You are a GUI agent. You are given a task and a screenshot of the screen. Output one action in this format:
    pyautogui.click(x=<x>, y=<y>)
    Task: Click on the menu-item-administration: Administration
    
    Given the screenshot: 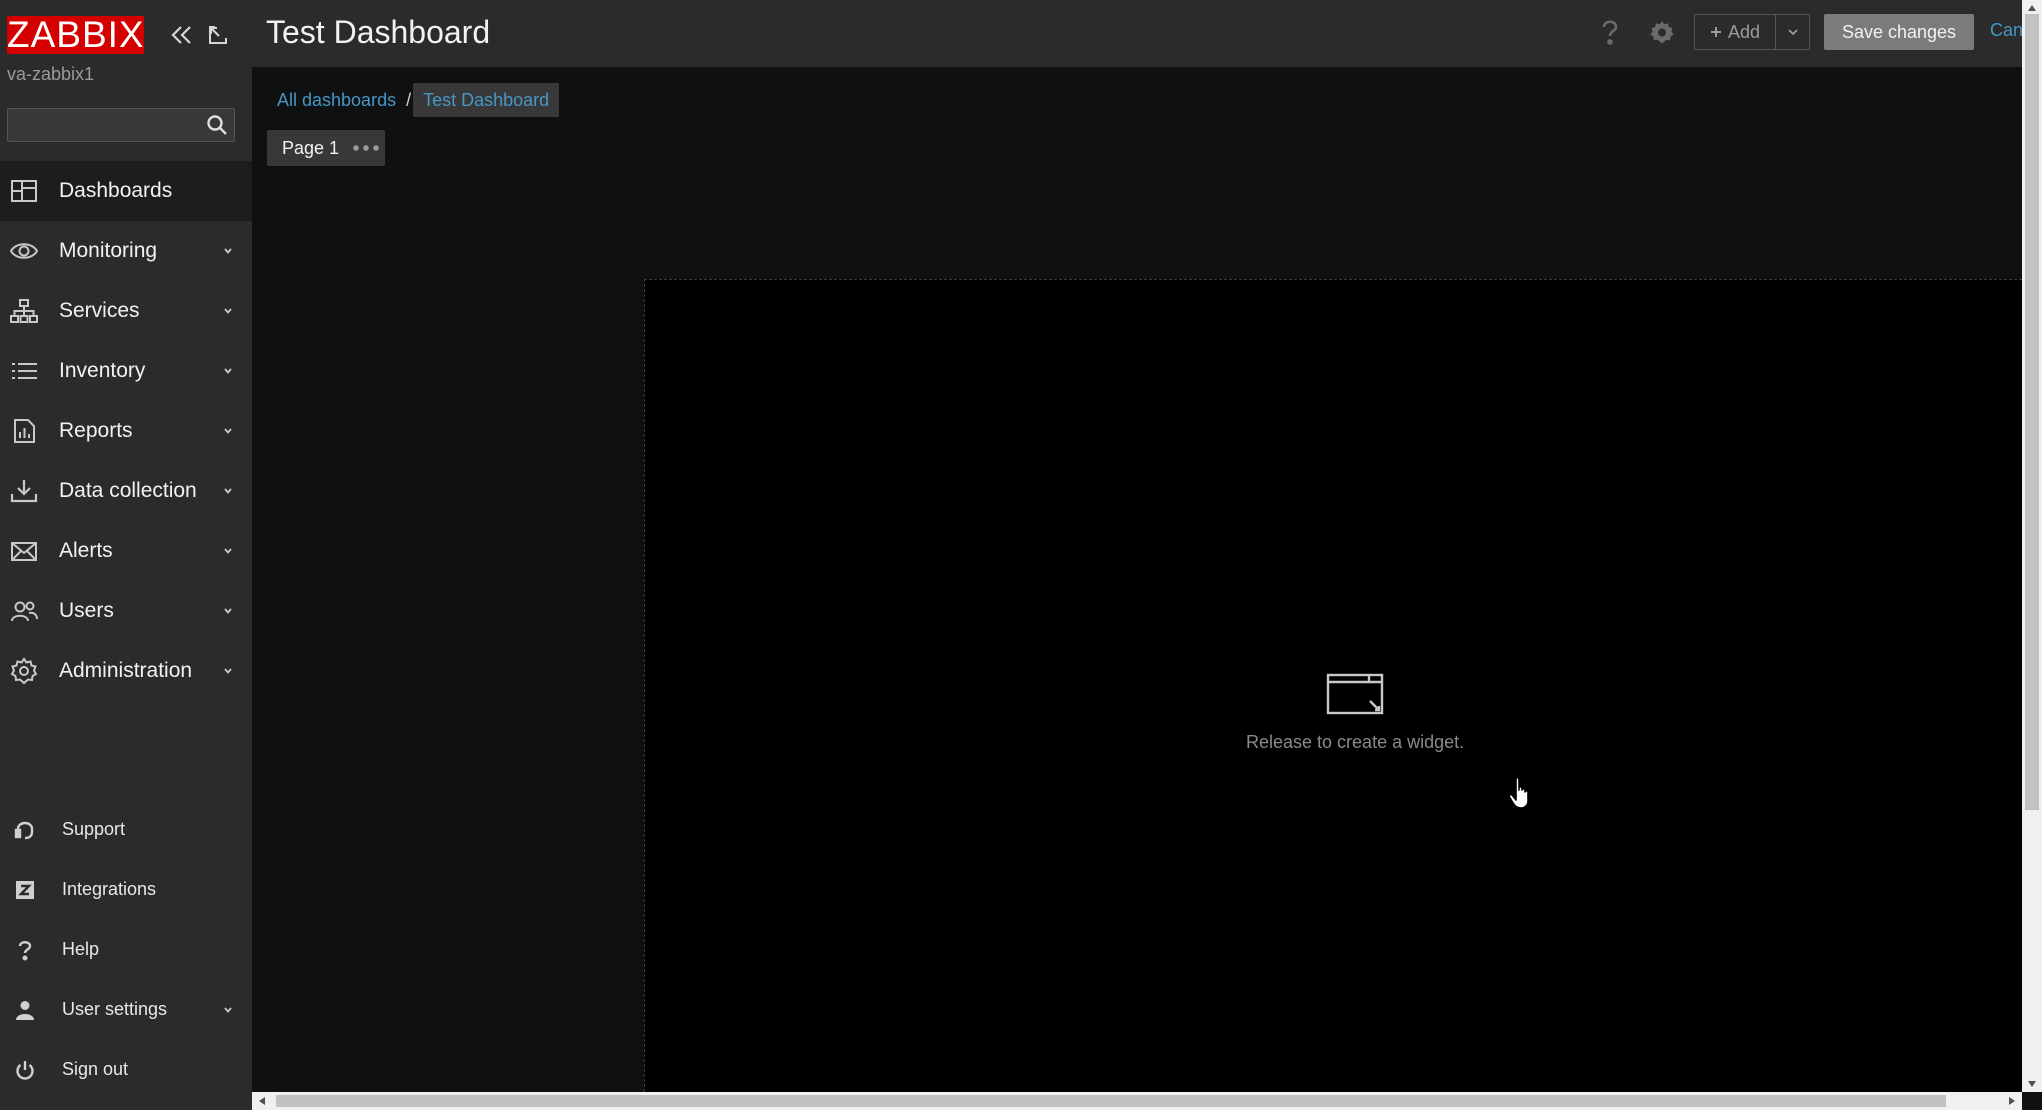 What is the action you would take?
    pyautogui.click(x=126, y=671)
    